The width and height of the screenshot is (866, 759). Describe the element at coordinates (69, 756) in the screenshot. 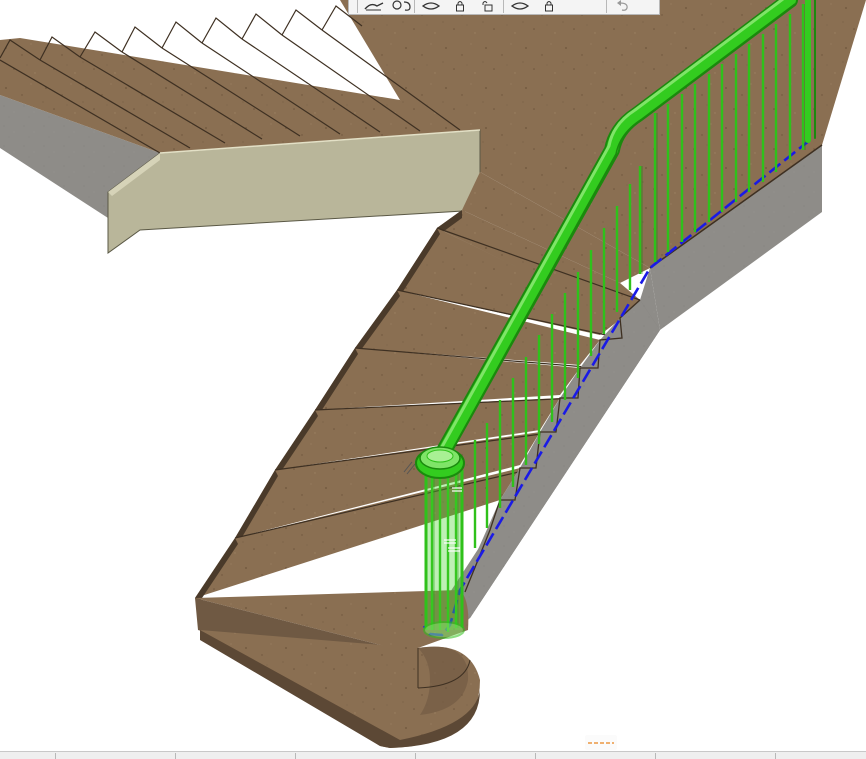

I see `direction-icon` at that location.